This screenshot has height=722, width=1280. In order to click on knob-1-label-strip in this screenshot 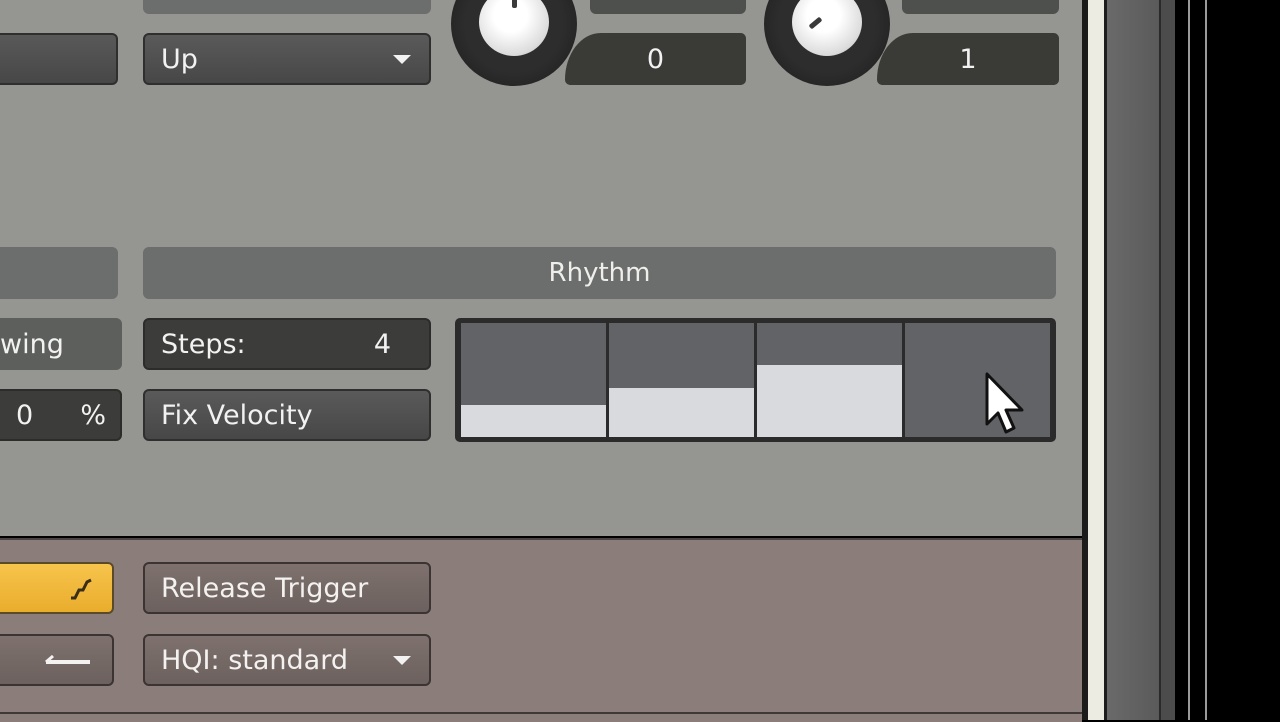, I will do `click(668, 7)`.